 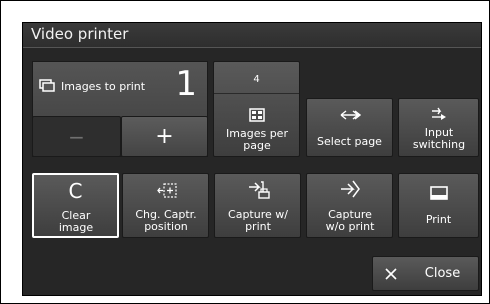 What do you see at coordinates (252, 35) in the screenshot?
I see `title-bar: Video printer` at bounding box center [252, 35].